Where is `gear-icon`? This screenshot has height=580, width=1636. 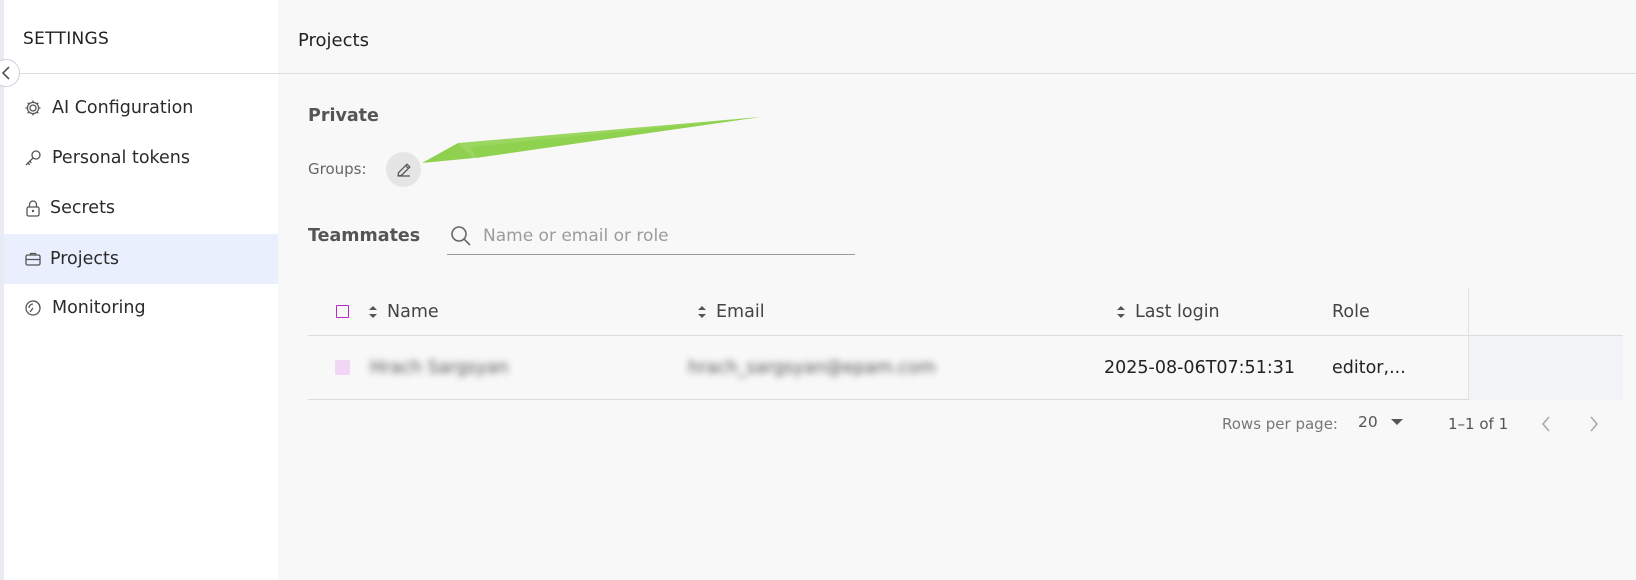
gear-icon is located at coordinates (33, 108).